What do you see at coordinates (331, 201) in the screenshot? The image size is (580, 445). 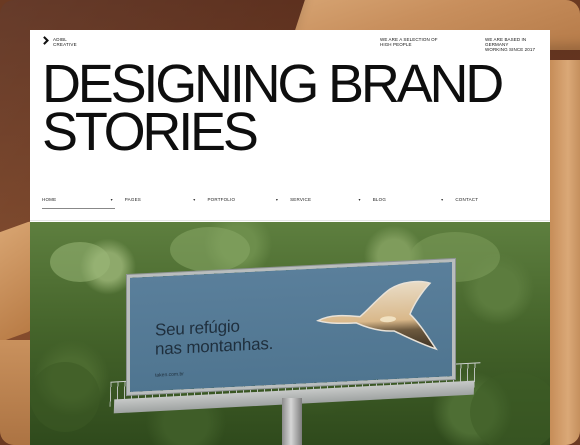 I see `nav-item-service: SERVICE ▾` at bounding box center [331, 201].